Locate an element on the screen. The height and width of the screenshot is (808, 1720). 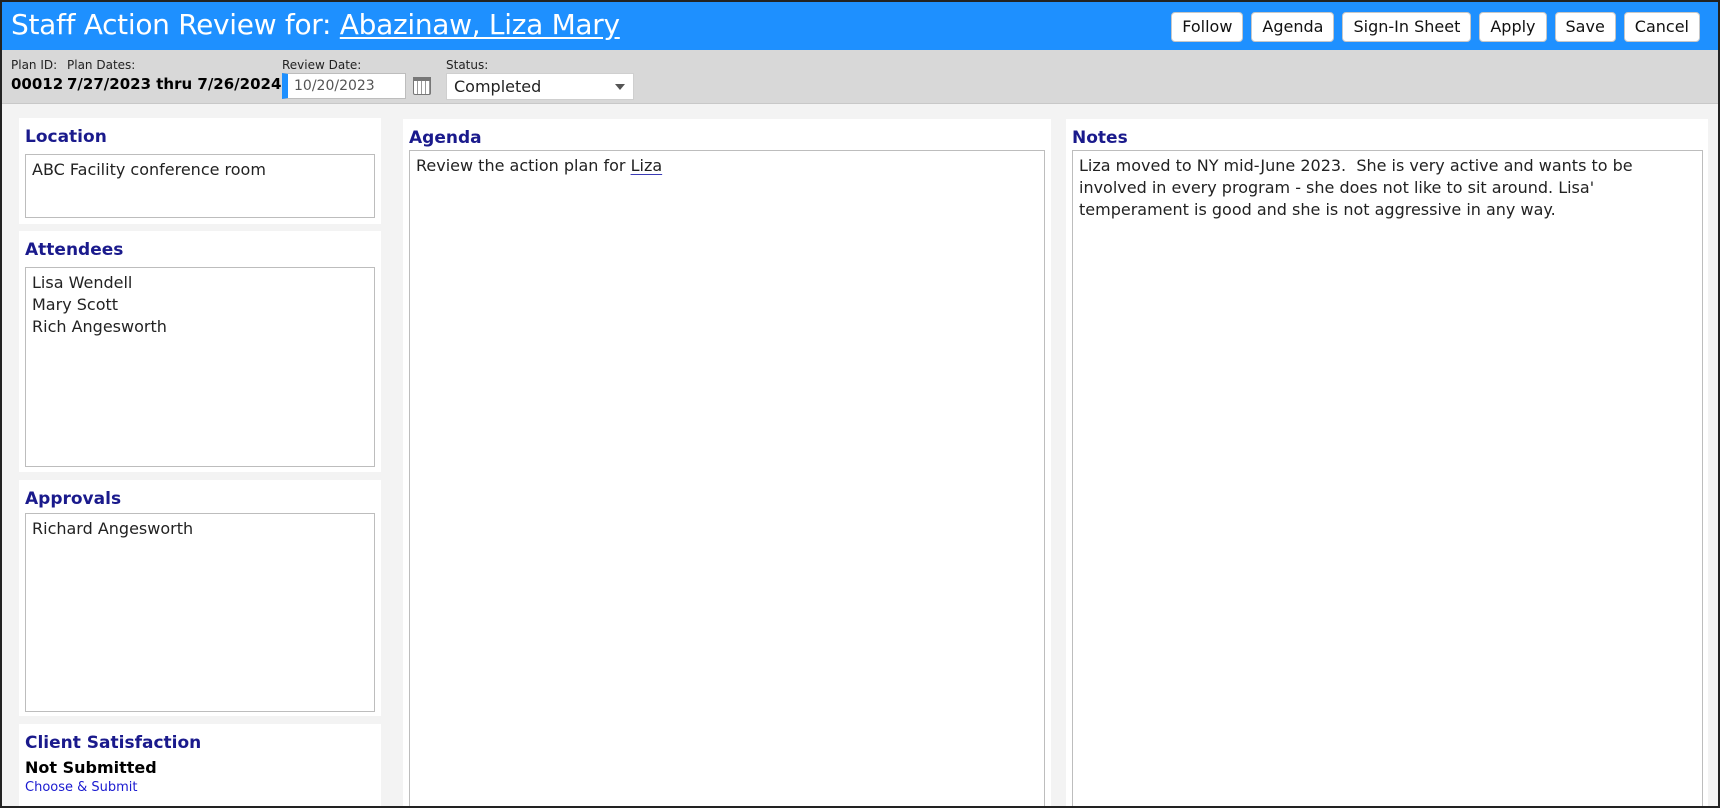
attendees-title: Attendees is located at coordinates (74, 250).